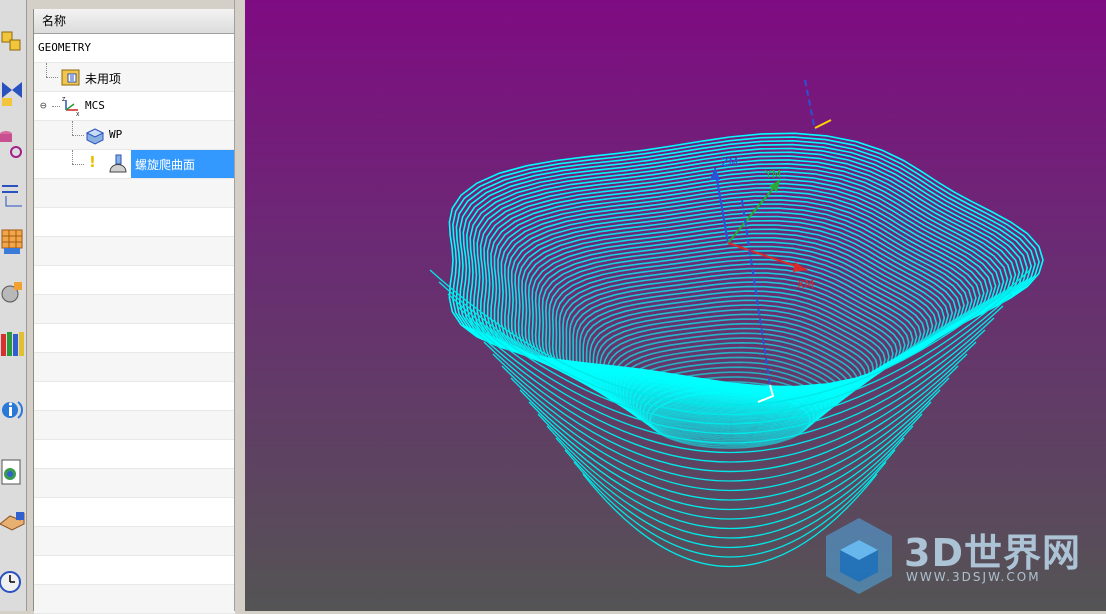 Image resolution: width=1106 pixels, height=614 pixels. Describe the element at coordinates (12, 520) in the screenshot. I see `post-process-icon` at that location.